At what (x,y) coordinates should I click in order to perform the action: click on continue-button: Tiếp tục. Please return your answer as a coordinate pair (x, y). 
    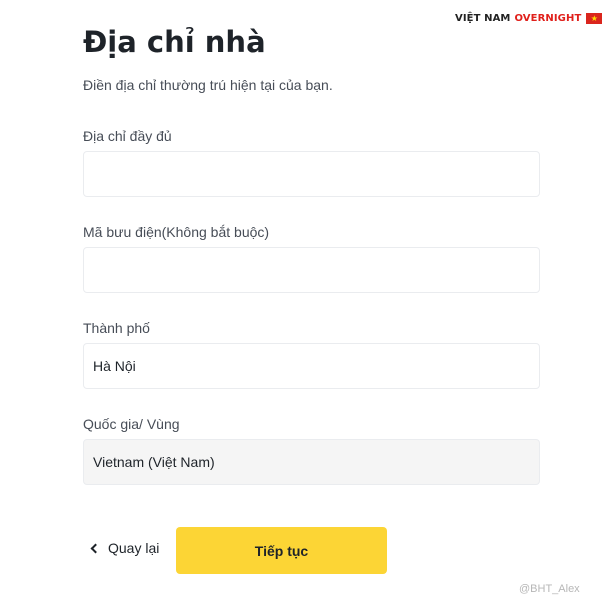
    Looking at the image, I should click on (281, 550).